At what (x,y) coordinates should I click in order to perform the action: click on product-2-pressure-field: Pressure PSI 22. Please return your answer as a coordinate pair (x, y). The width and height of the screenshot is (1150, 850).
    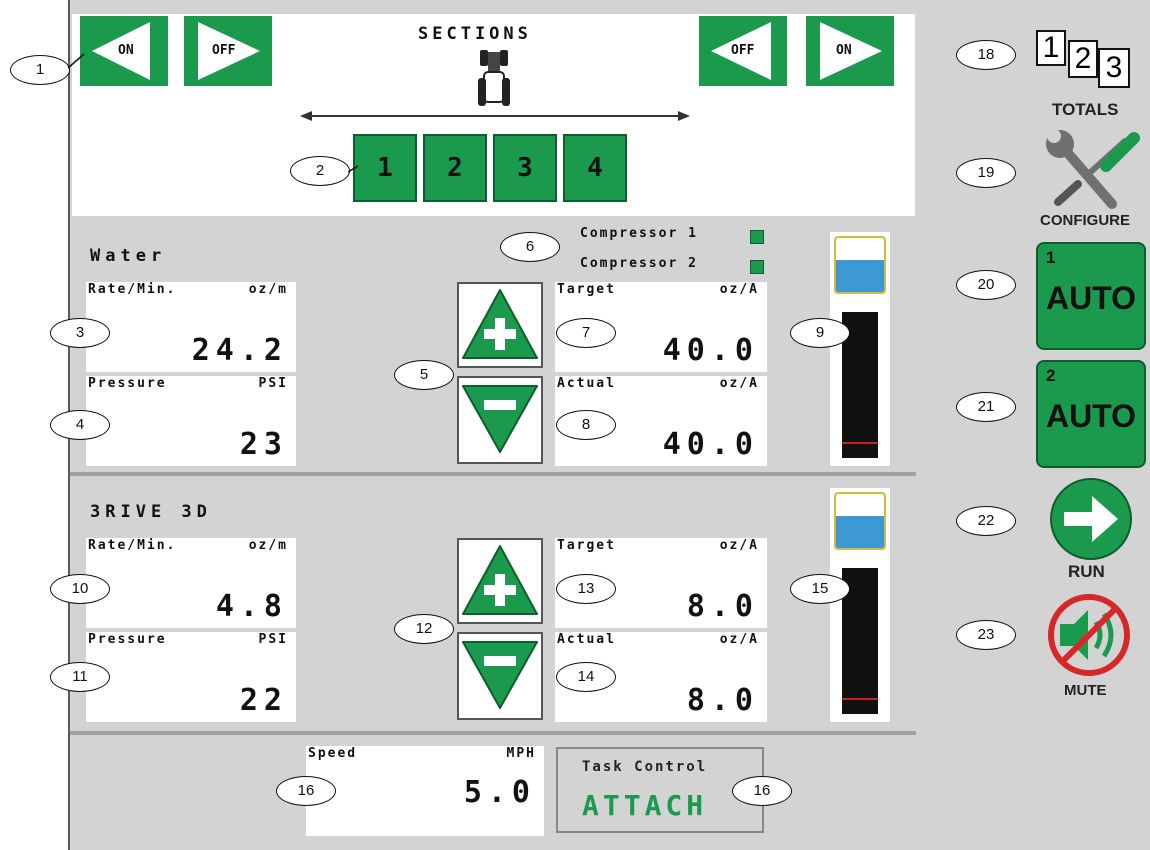
    Looking at the image, I should click on (191, 677).